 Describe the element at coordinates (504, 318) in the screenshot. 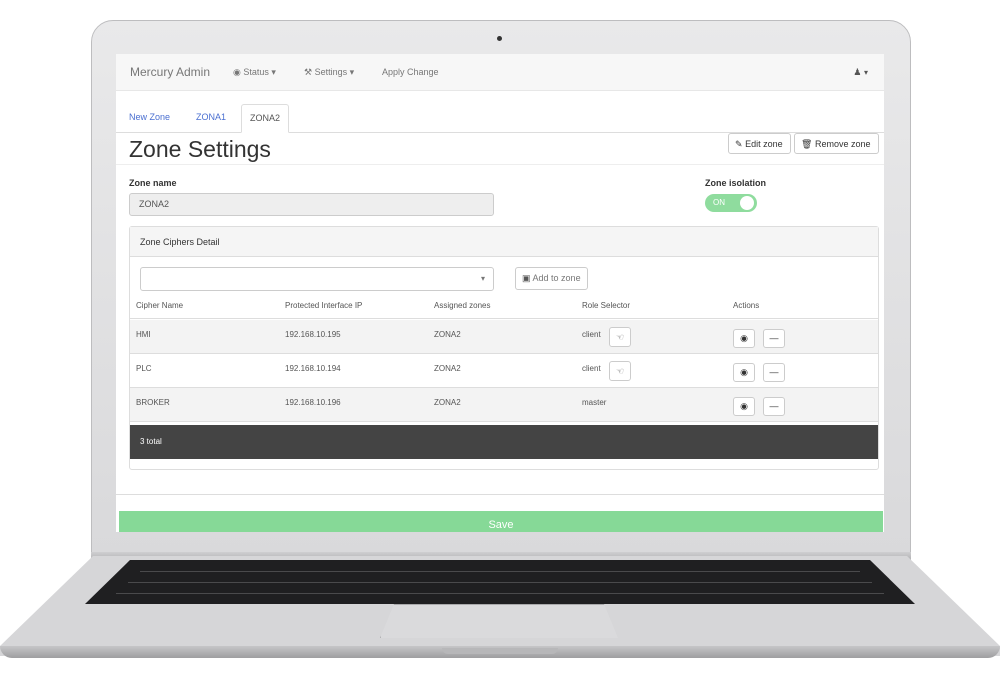

I see `table-header-rule` at that location.